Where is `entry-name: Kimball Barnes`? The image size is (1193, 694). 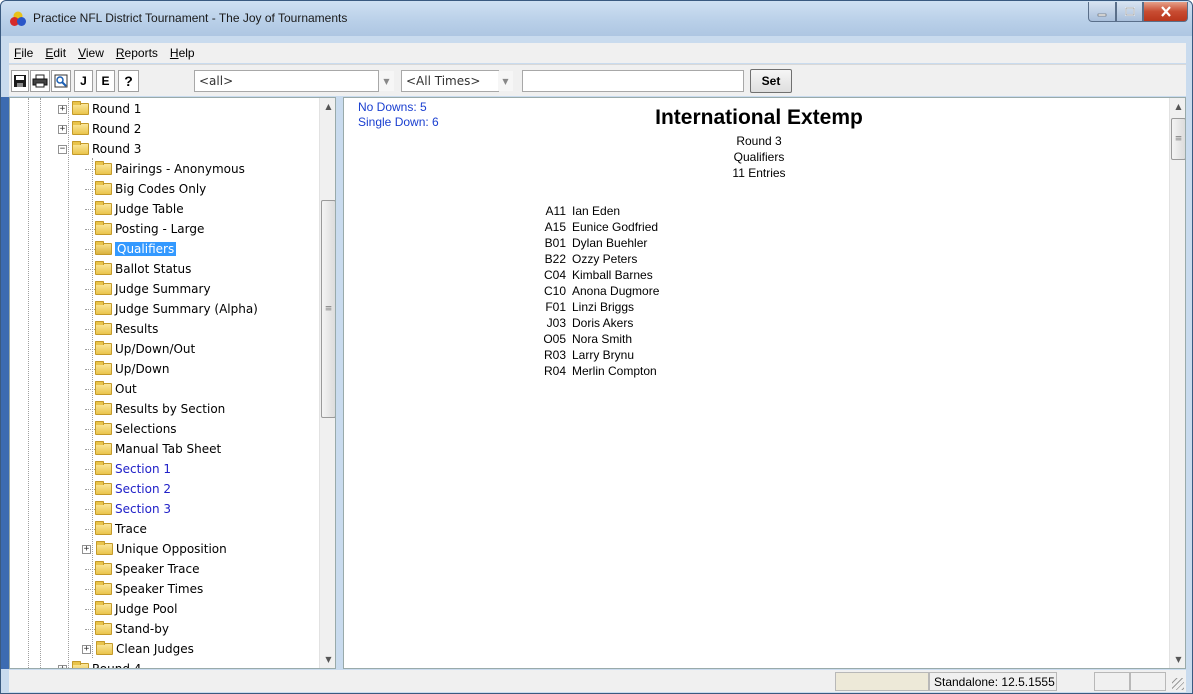
entry-name: Kimball Barnes is located at coordinates (612, 275).